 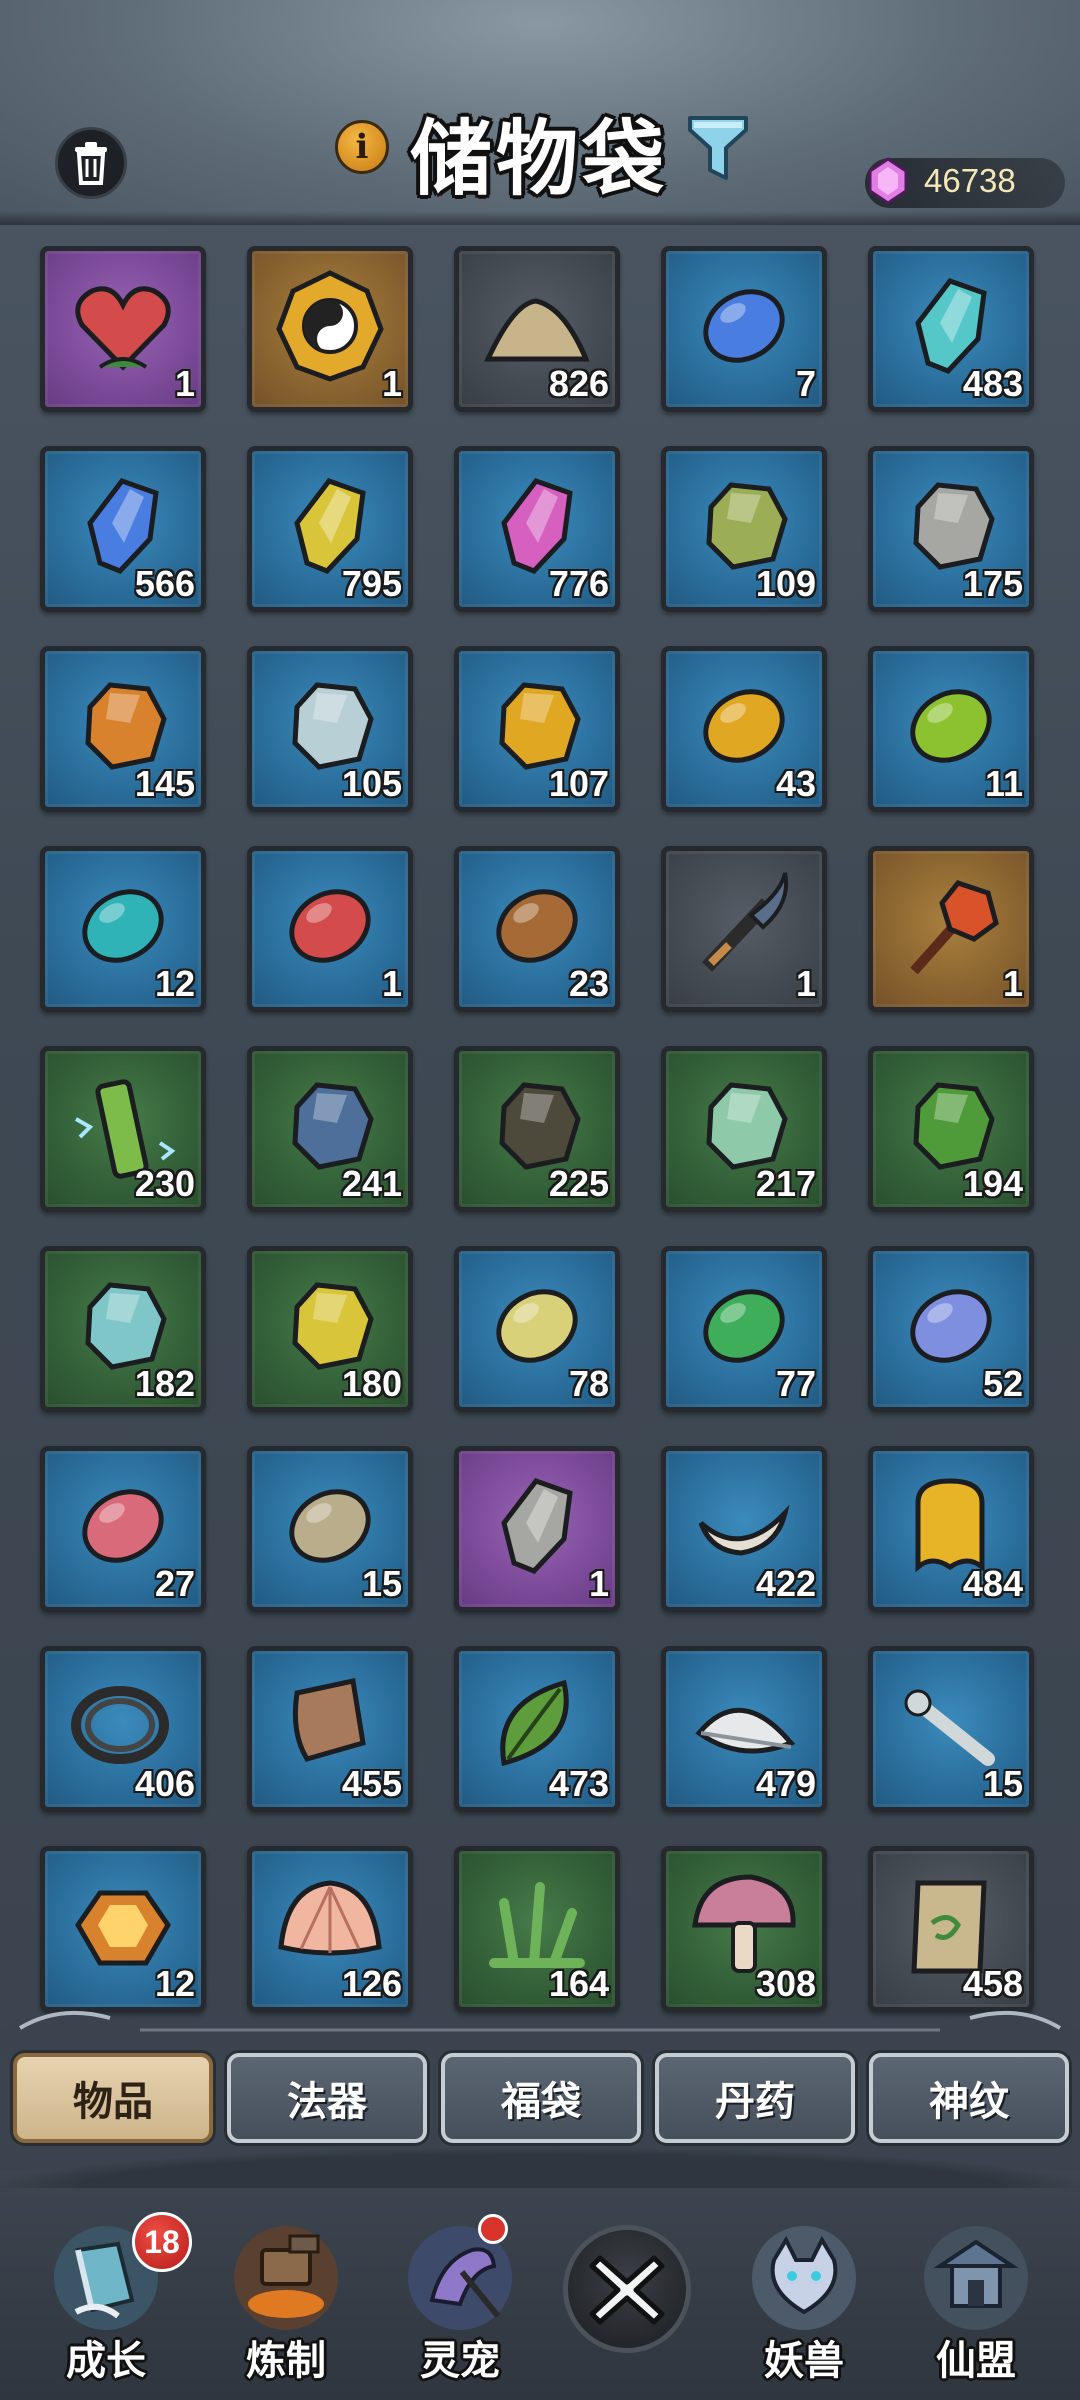 What do you see at coordinates (785, 583) in the screenshot?
I see `item-count: 109` at bounding box center [785, 583].